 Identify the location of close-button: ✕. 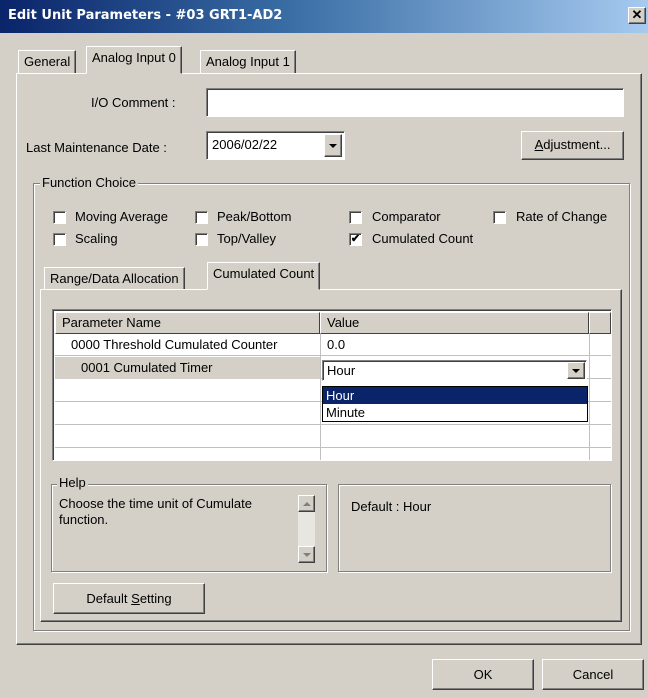
(637, 15).